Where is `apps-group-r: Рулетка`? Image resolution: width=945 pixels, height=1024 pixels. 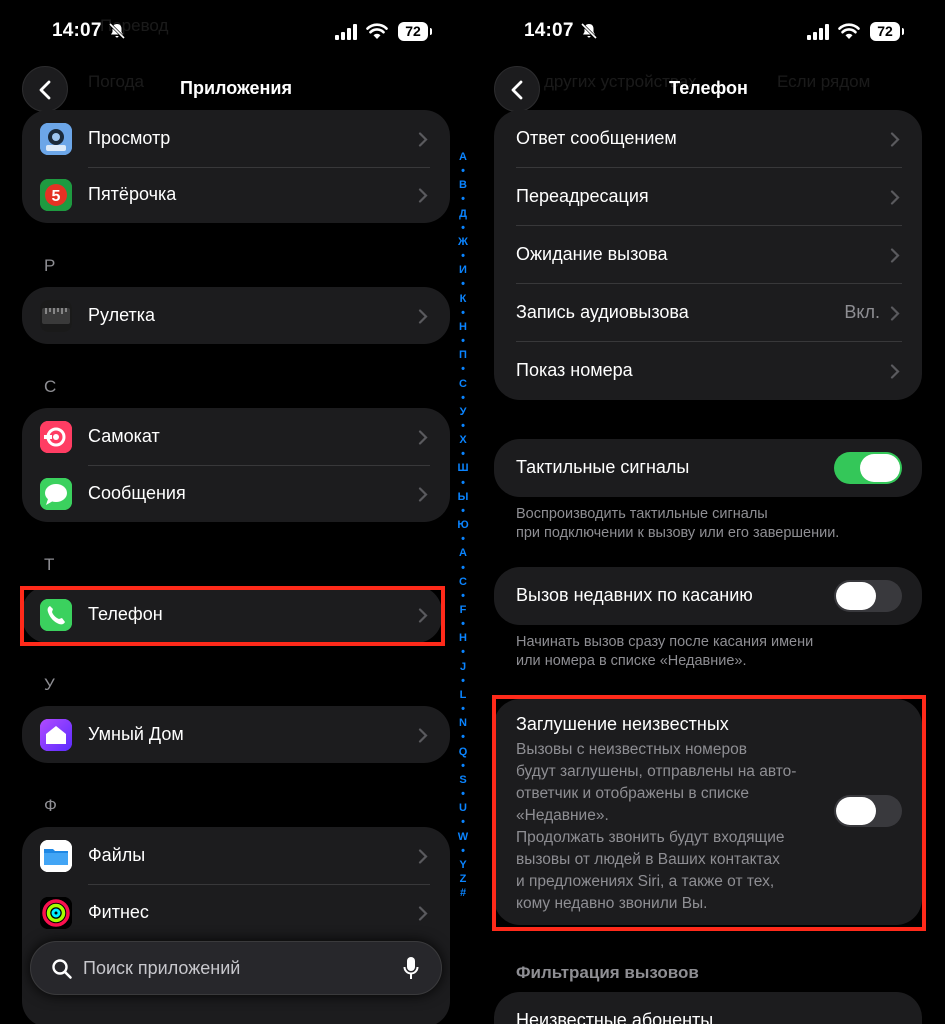
apps-group-r: Рулетка is located at coordinates (236, 315).